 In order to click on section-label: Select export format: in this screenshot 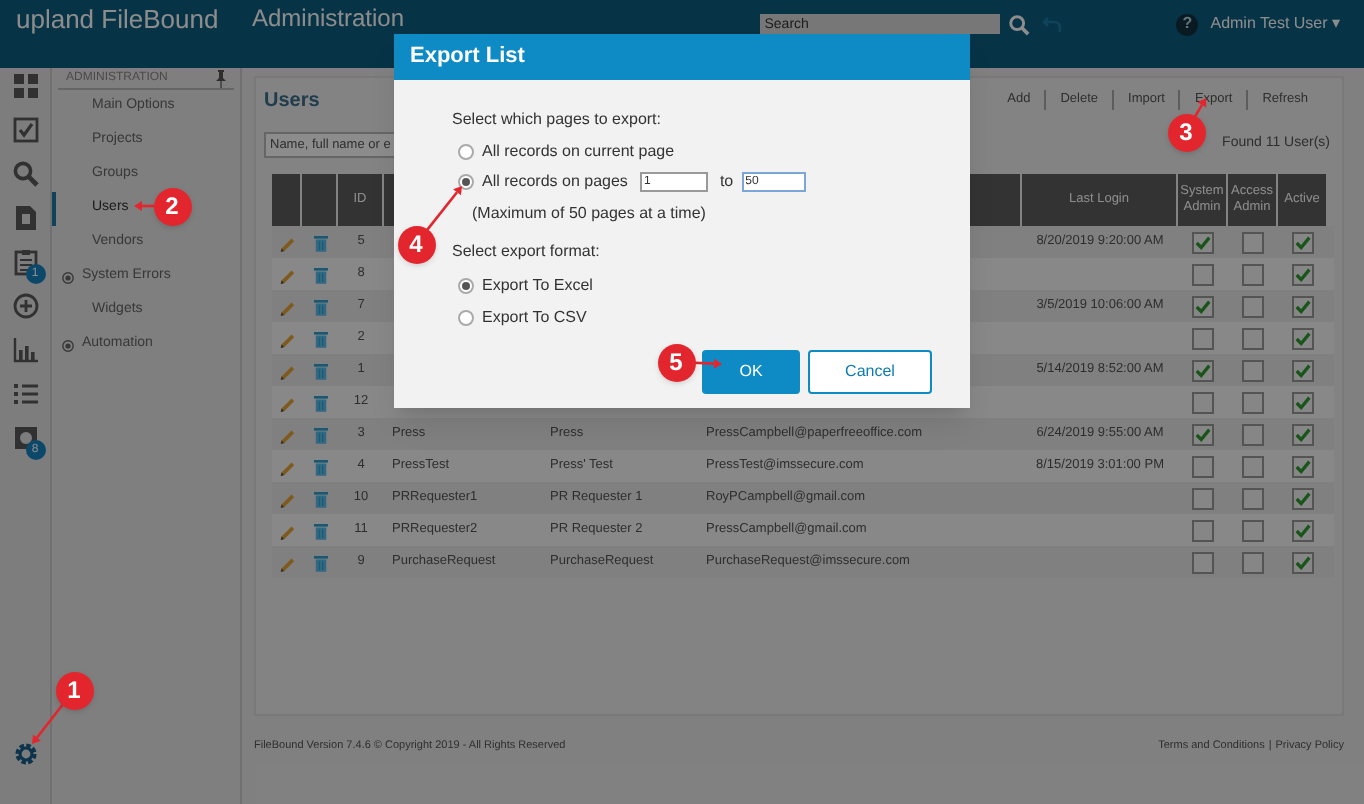, I will do `click(527, 252)`.